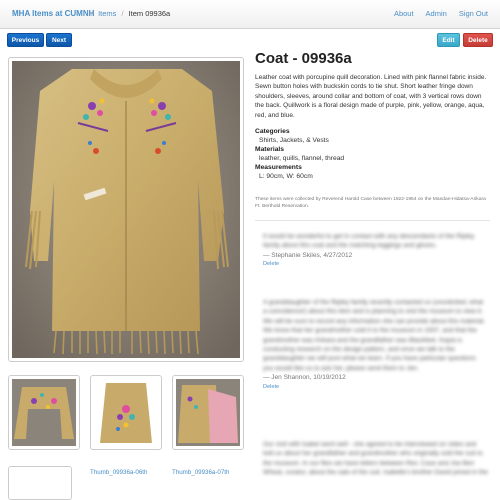  I want to click on edit-button: Edit, so click(448, 40).